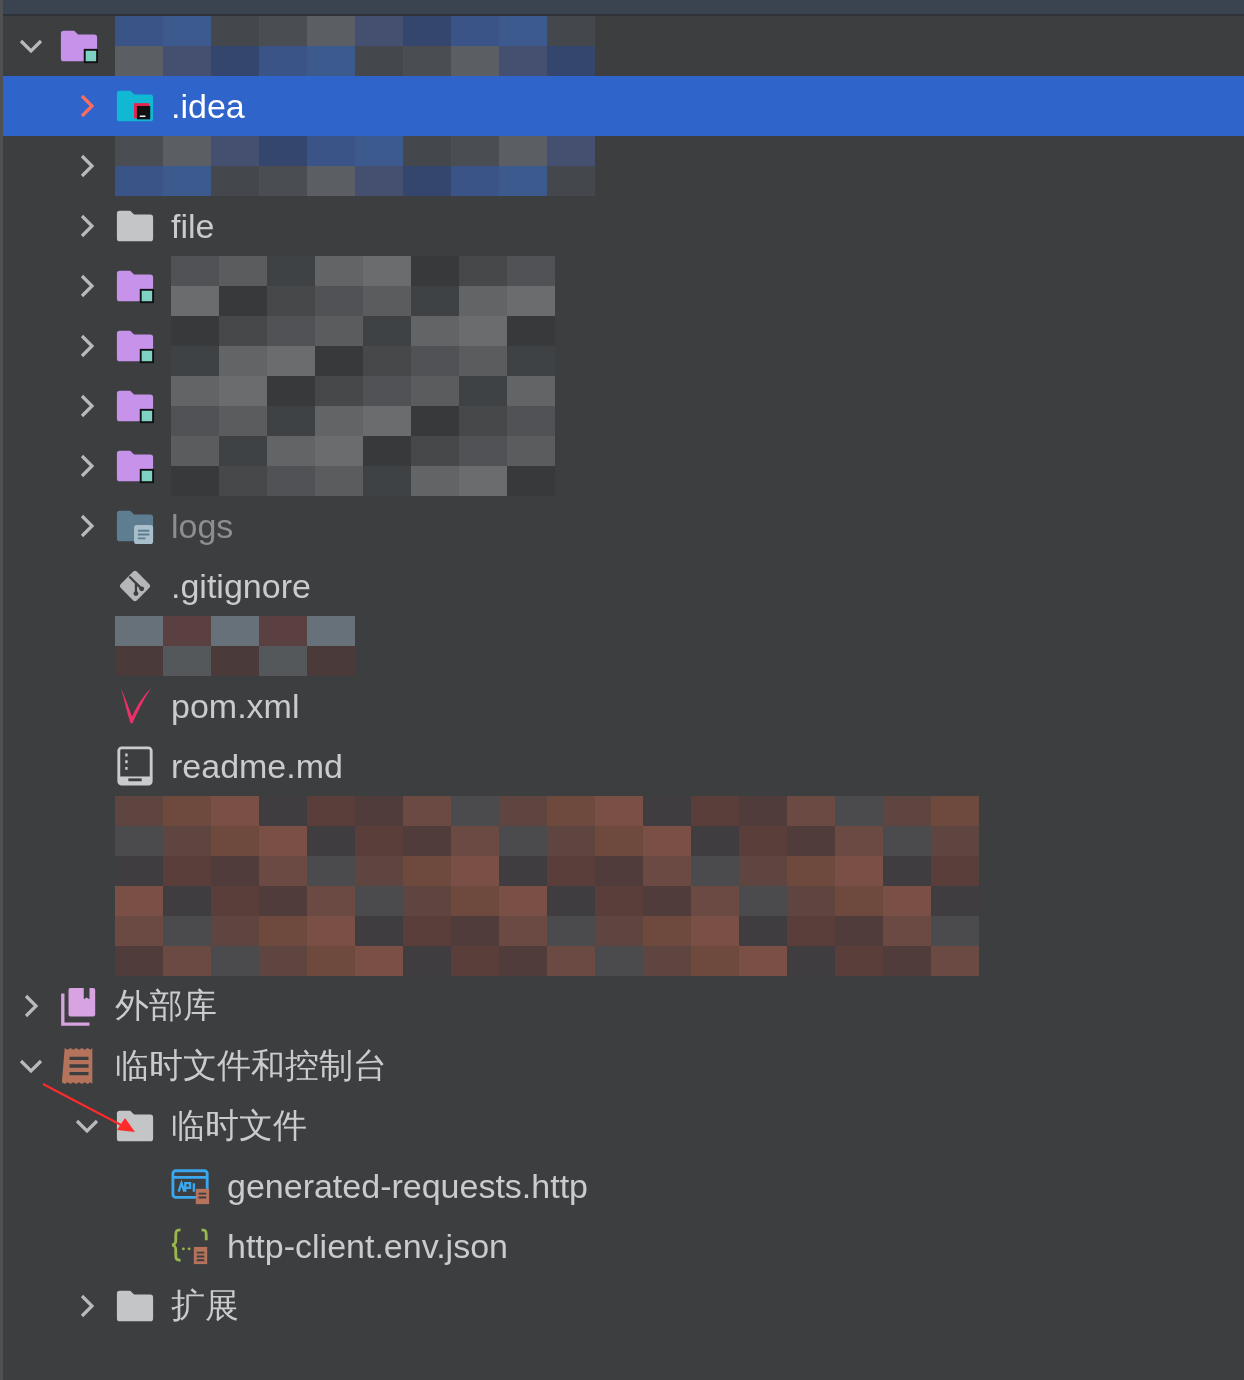  Describe the element at coordinates (623, 1126) in the screenshot. I see `tree-row: 临时文件` at that location.